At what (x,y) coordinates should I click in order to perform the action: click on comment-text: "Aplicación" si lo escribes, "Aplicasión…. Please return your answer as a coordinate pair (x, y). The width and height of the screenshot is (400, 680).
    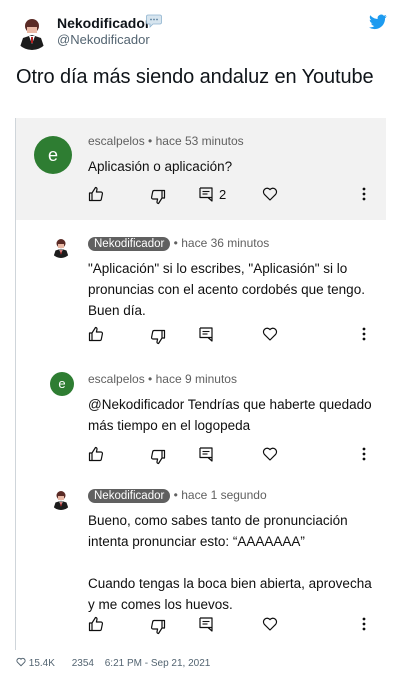
    Looking at the image, I should click on (226, 289).